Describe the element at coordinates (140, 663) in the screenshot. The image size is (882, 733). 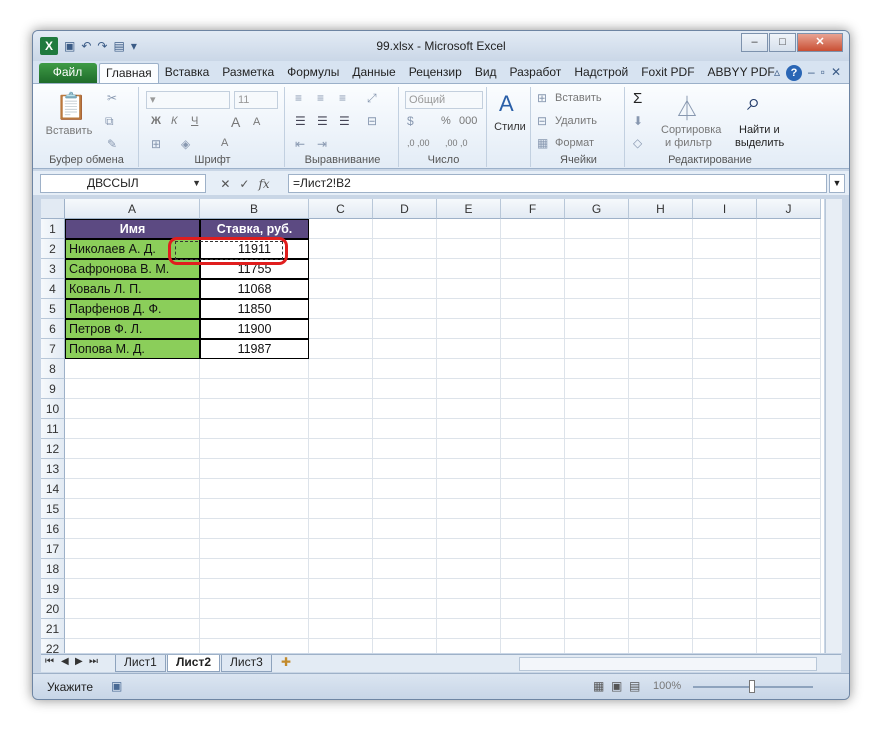
I see `sheet-tab-1: Лист1` at that location.